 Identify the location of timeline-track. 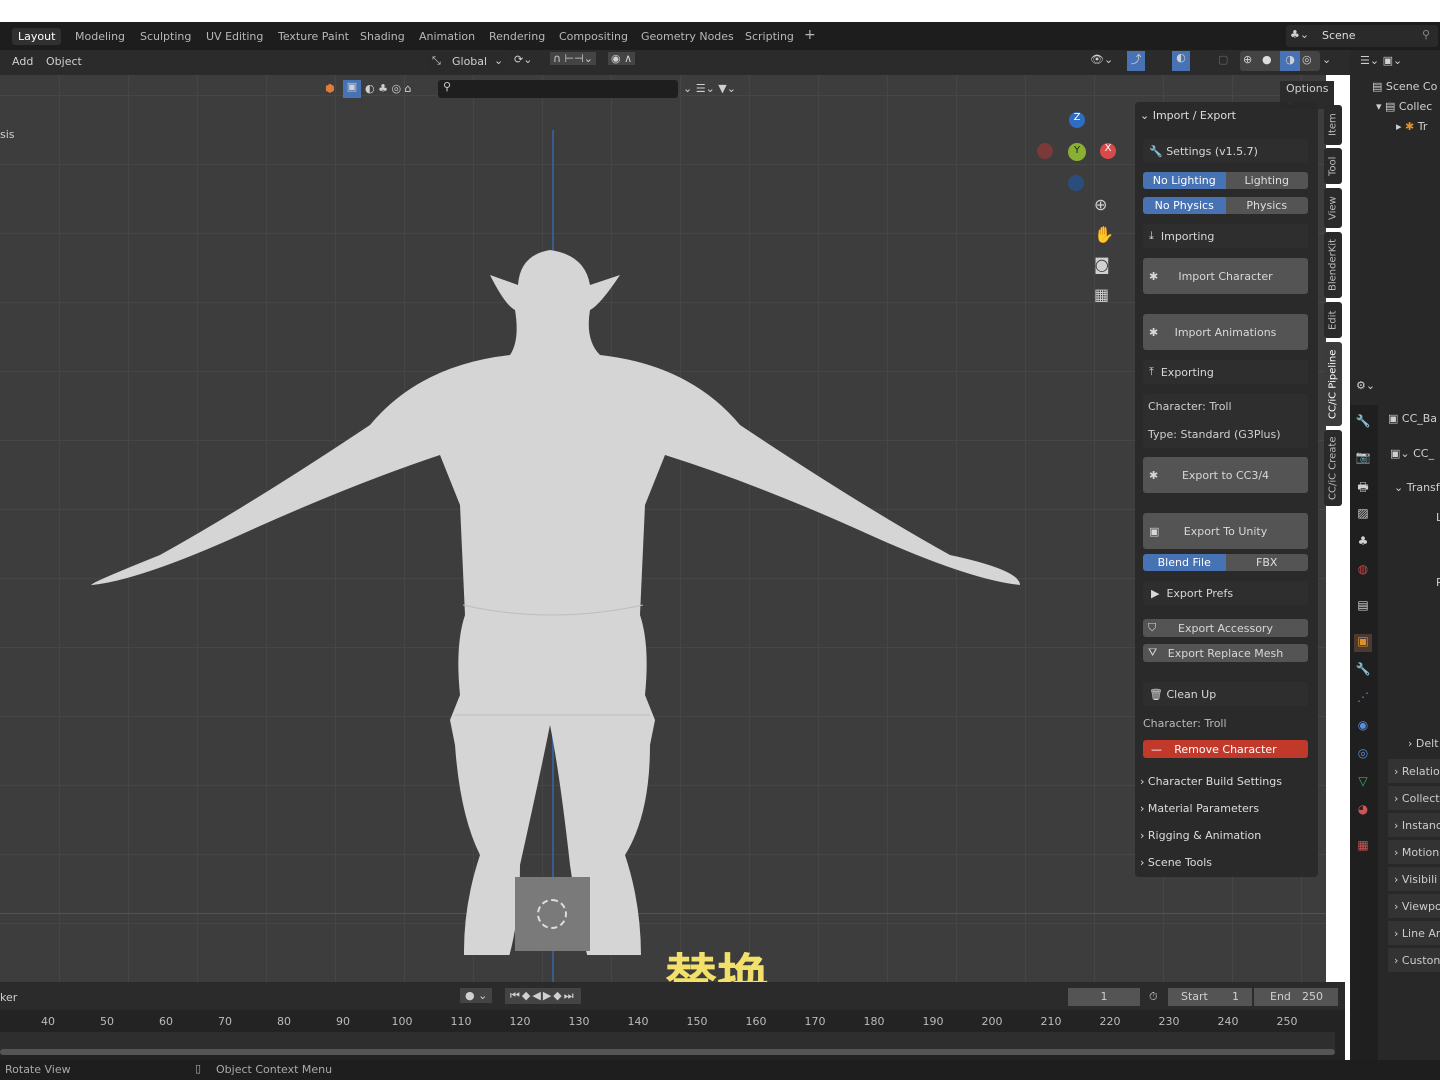
(667, 1041).